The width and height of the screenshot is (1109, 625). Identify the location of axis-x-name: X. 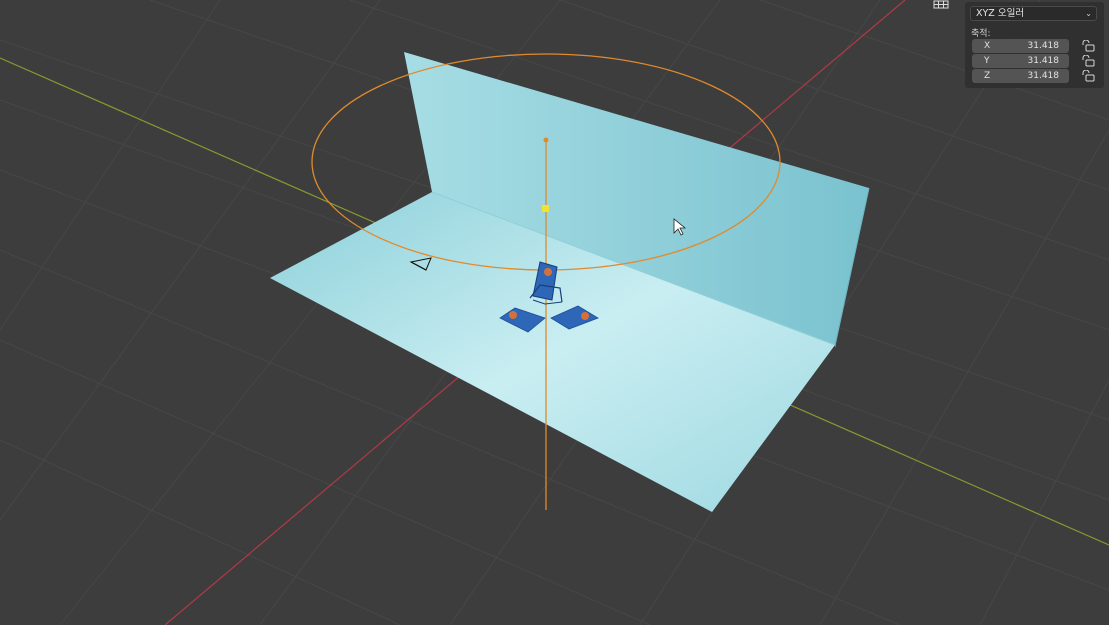
(987, 46).